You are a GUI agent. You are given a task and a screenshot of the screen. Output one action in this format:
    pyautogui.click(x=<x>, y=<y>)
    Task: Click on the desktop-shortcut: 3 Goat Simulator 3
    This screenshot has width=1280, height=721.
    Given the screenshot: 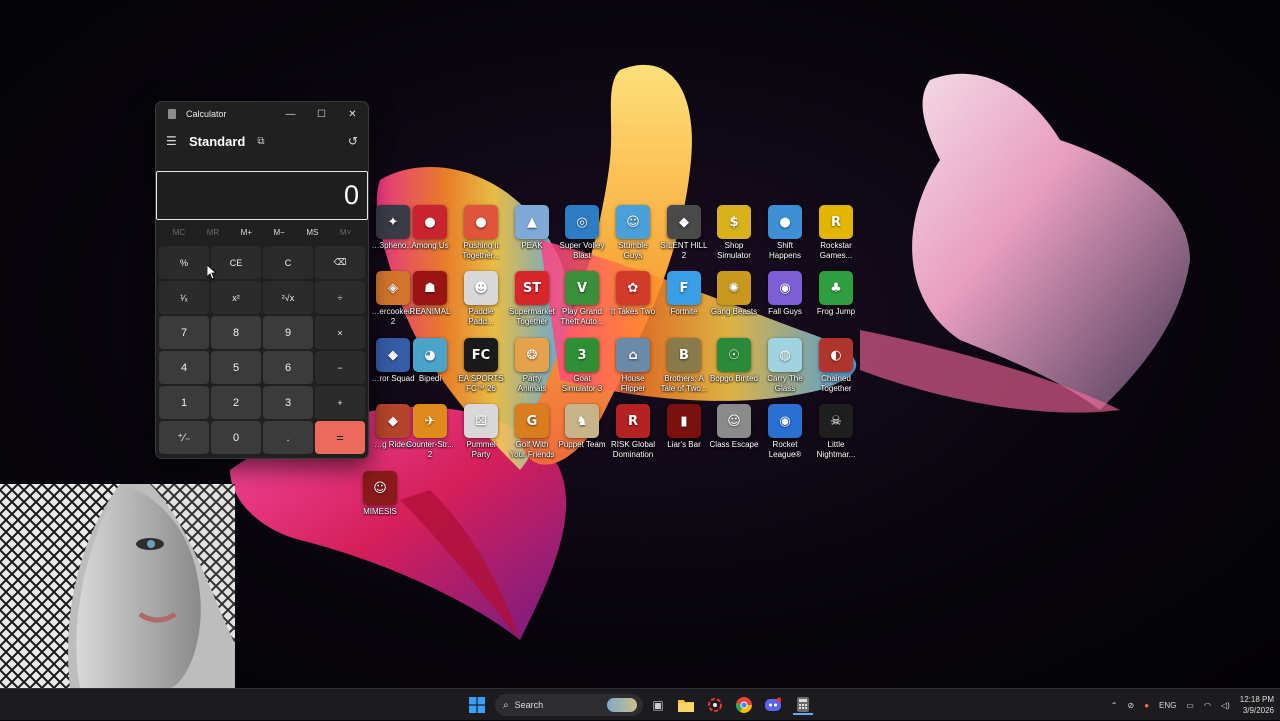 What is the action you would take?
    pyautogui.click(x=582, y=371)
    